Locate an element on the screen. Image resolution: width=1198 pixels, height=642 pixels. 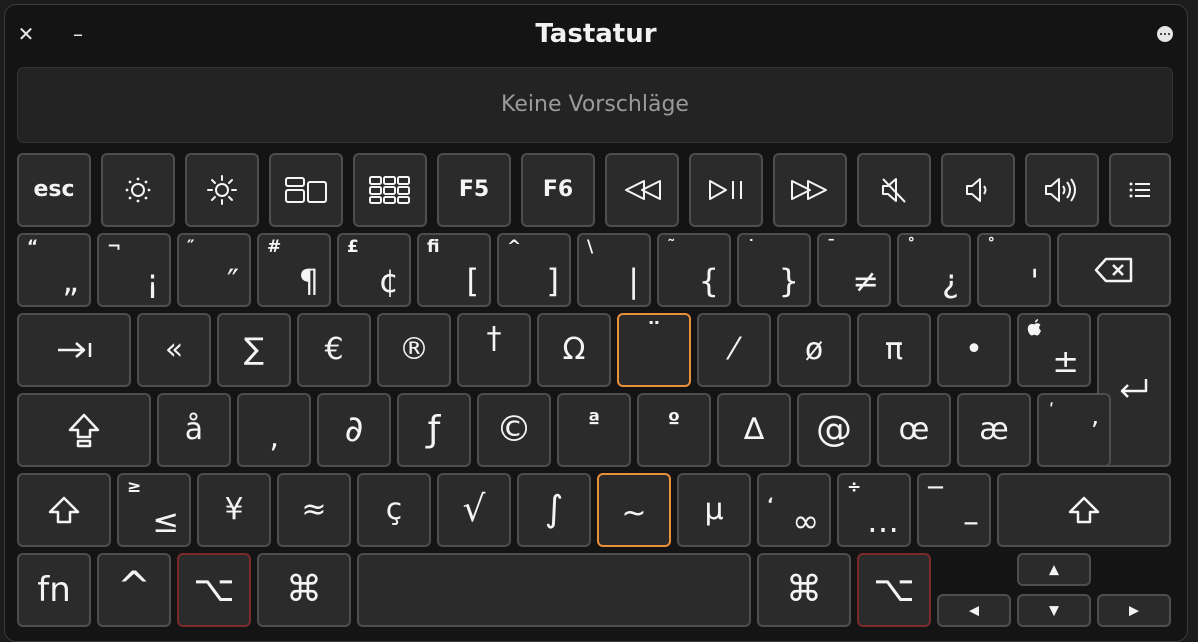
key-c: ç is located at coordinates (394, 510).